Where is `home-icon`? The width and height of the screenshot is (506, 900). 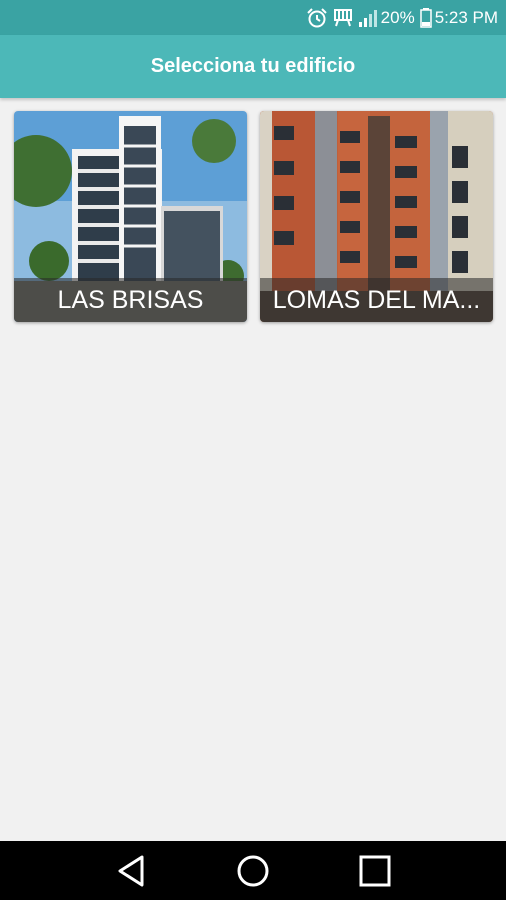 home-icon is located at coordinates (253, 871).